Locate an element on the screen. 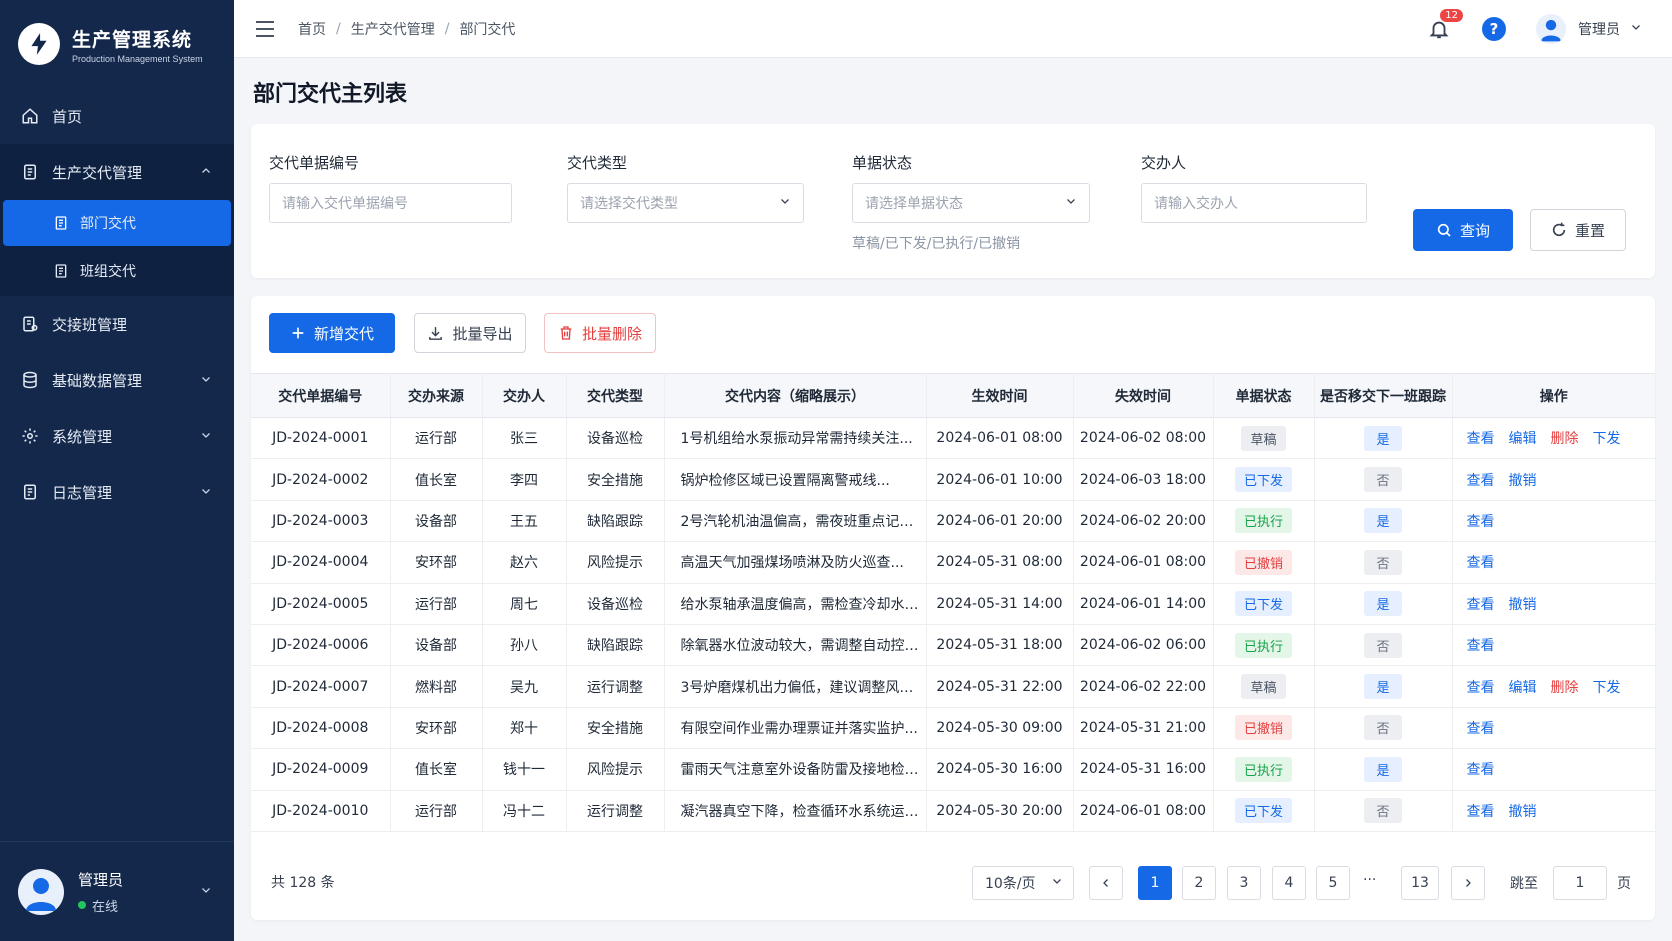  online-dot-icon is located at coordinates (82, 905).